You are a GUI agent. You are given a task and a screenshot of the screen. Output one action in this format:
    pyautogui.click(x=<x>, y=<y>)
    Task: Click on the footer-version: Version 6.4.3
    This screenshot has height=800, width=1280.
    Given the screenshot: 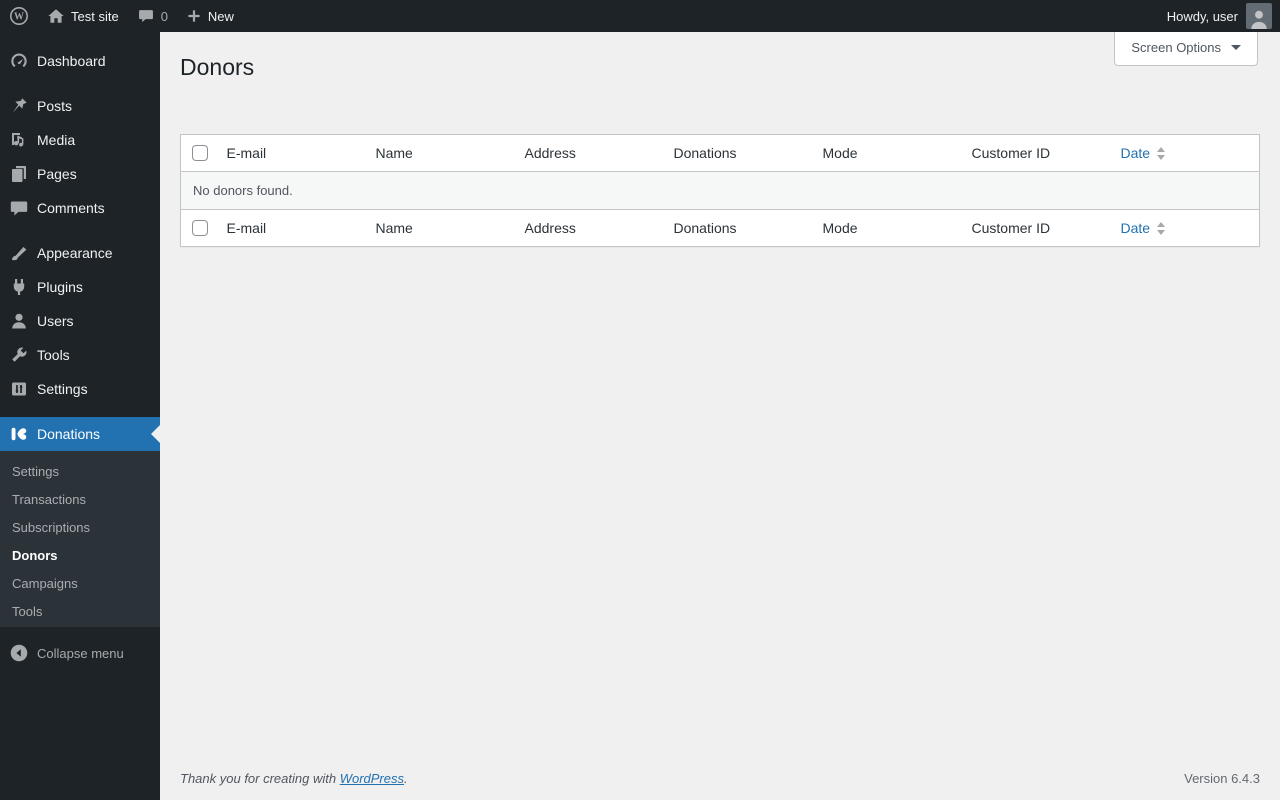 What is the action you would take?
    pyautogui.click(x=1222, y=778)
    